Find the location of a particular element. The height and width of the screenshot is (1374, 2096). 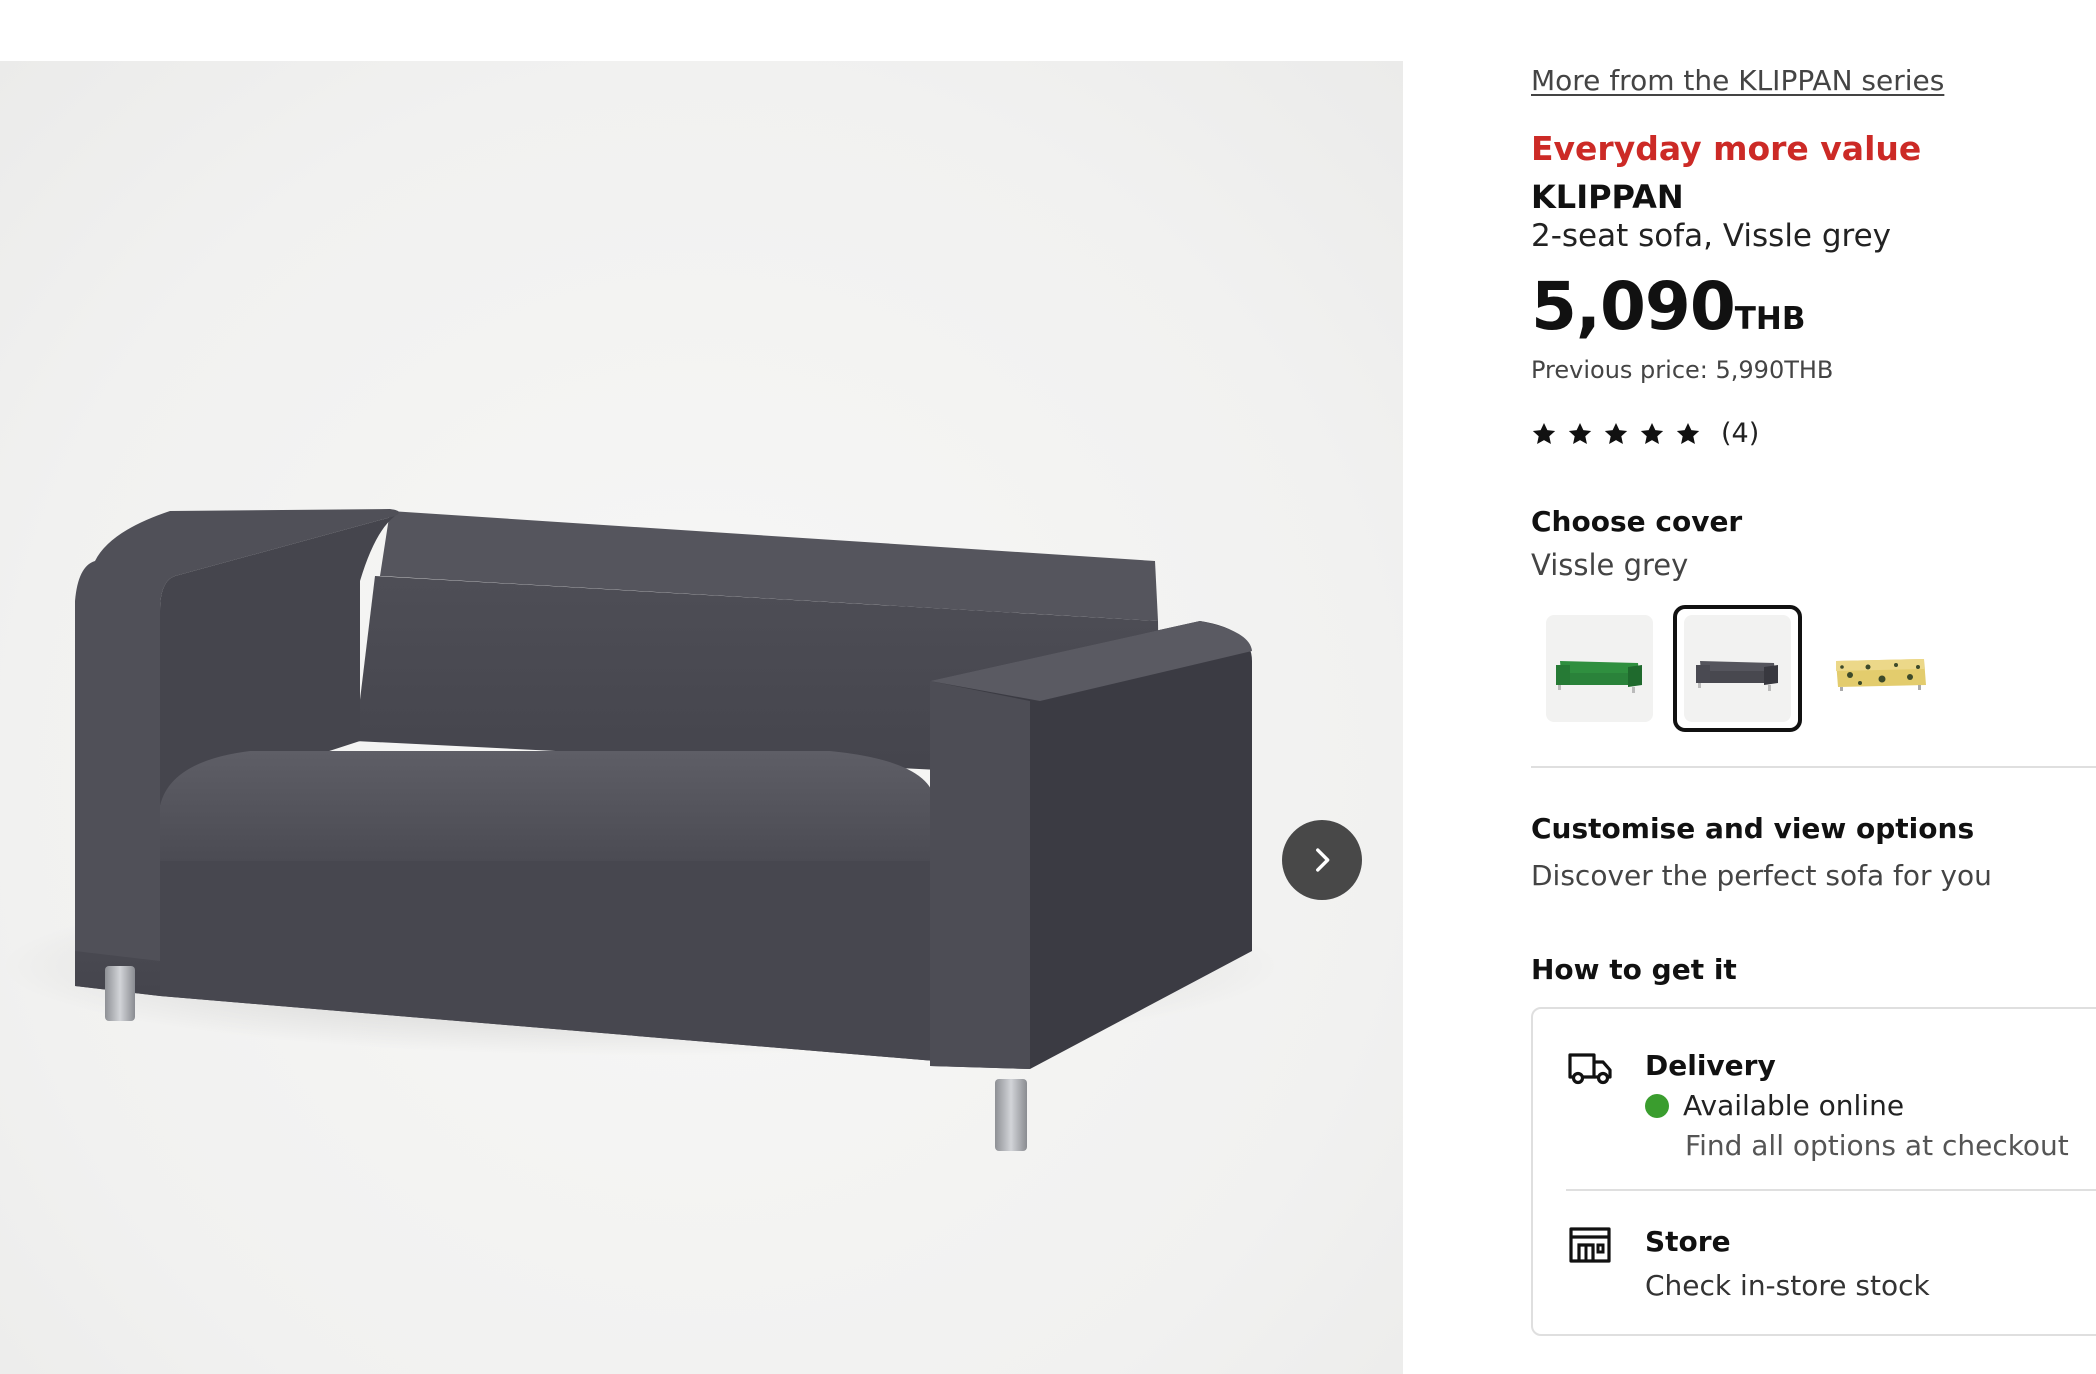

store-stock-check: Check in-store stock is located at coordinates (1787, 1285).